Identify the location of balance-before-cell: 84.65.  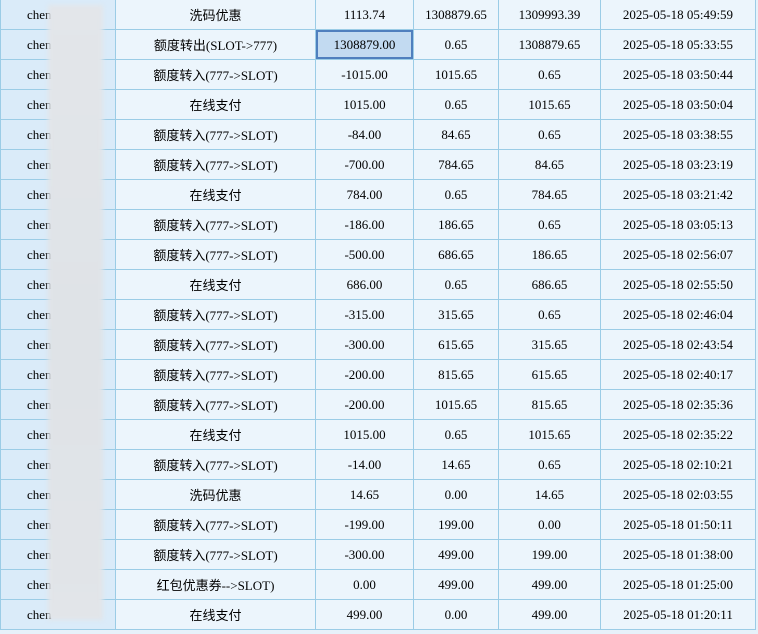
(456, 134).